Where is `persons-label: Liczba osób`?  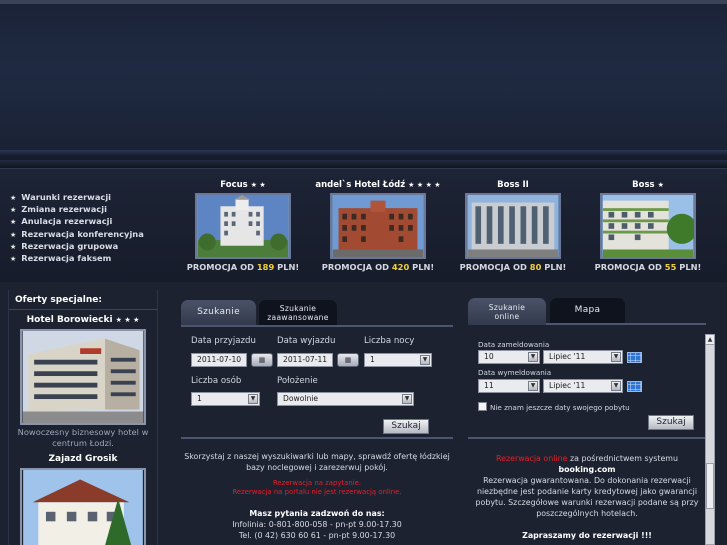 persons-label: Liczba osób is located at coordinates (216, 381).